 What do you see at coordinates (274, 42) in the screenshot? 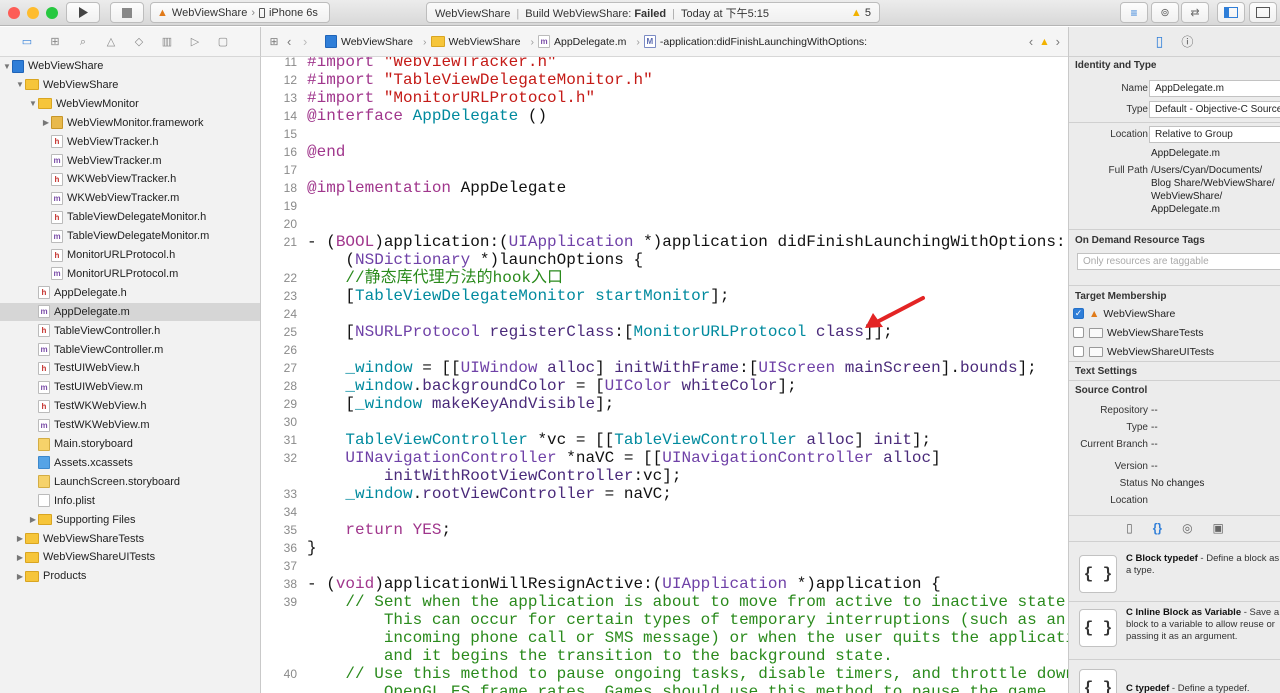
I see `related-items-icon: ⊞` at bounding box center [274, 42].